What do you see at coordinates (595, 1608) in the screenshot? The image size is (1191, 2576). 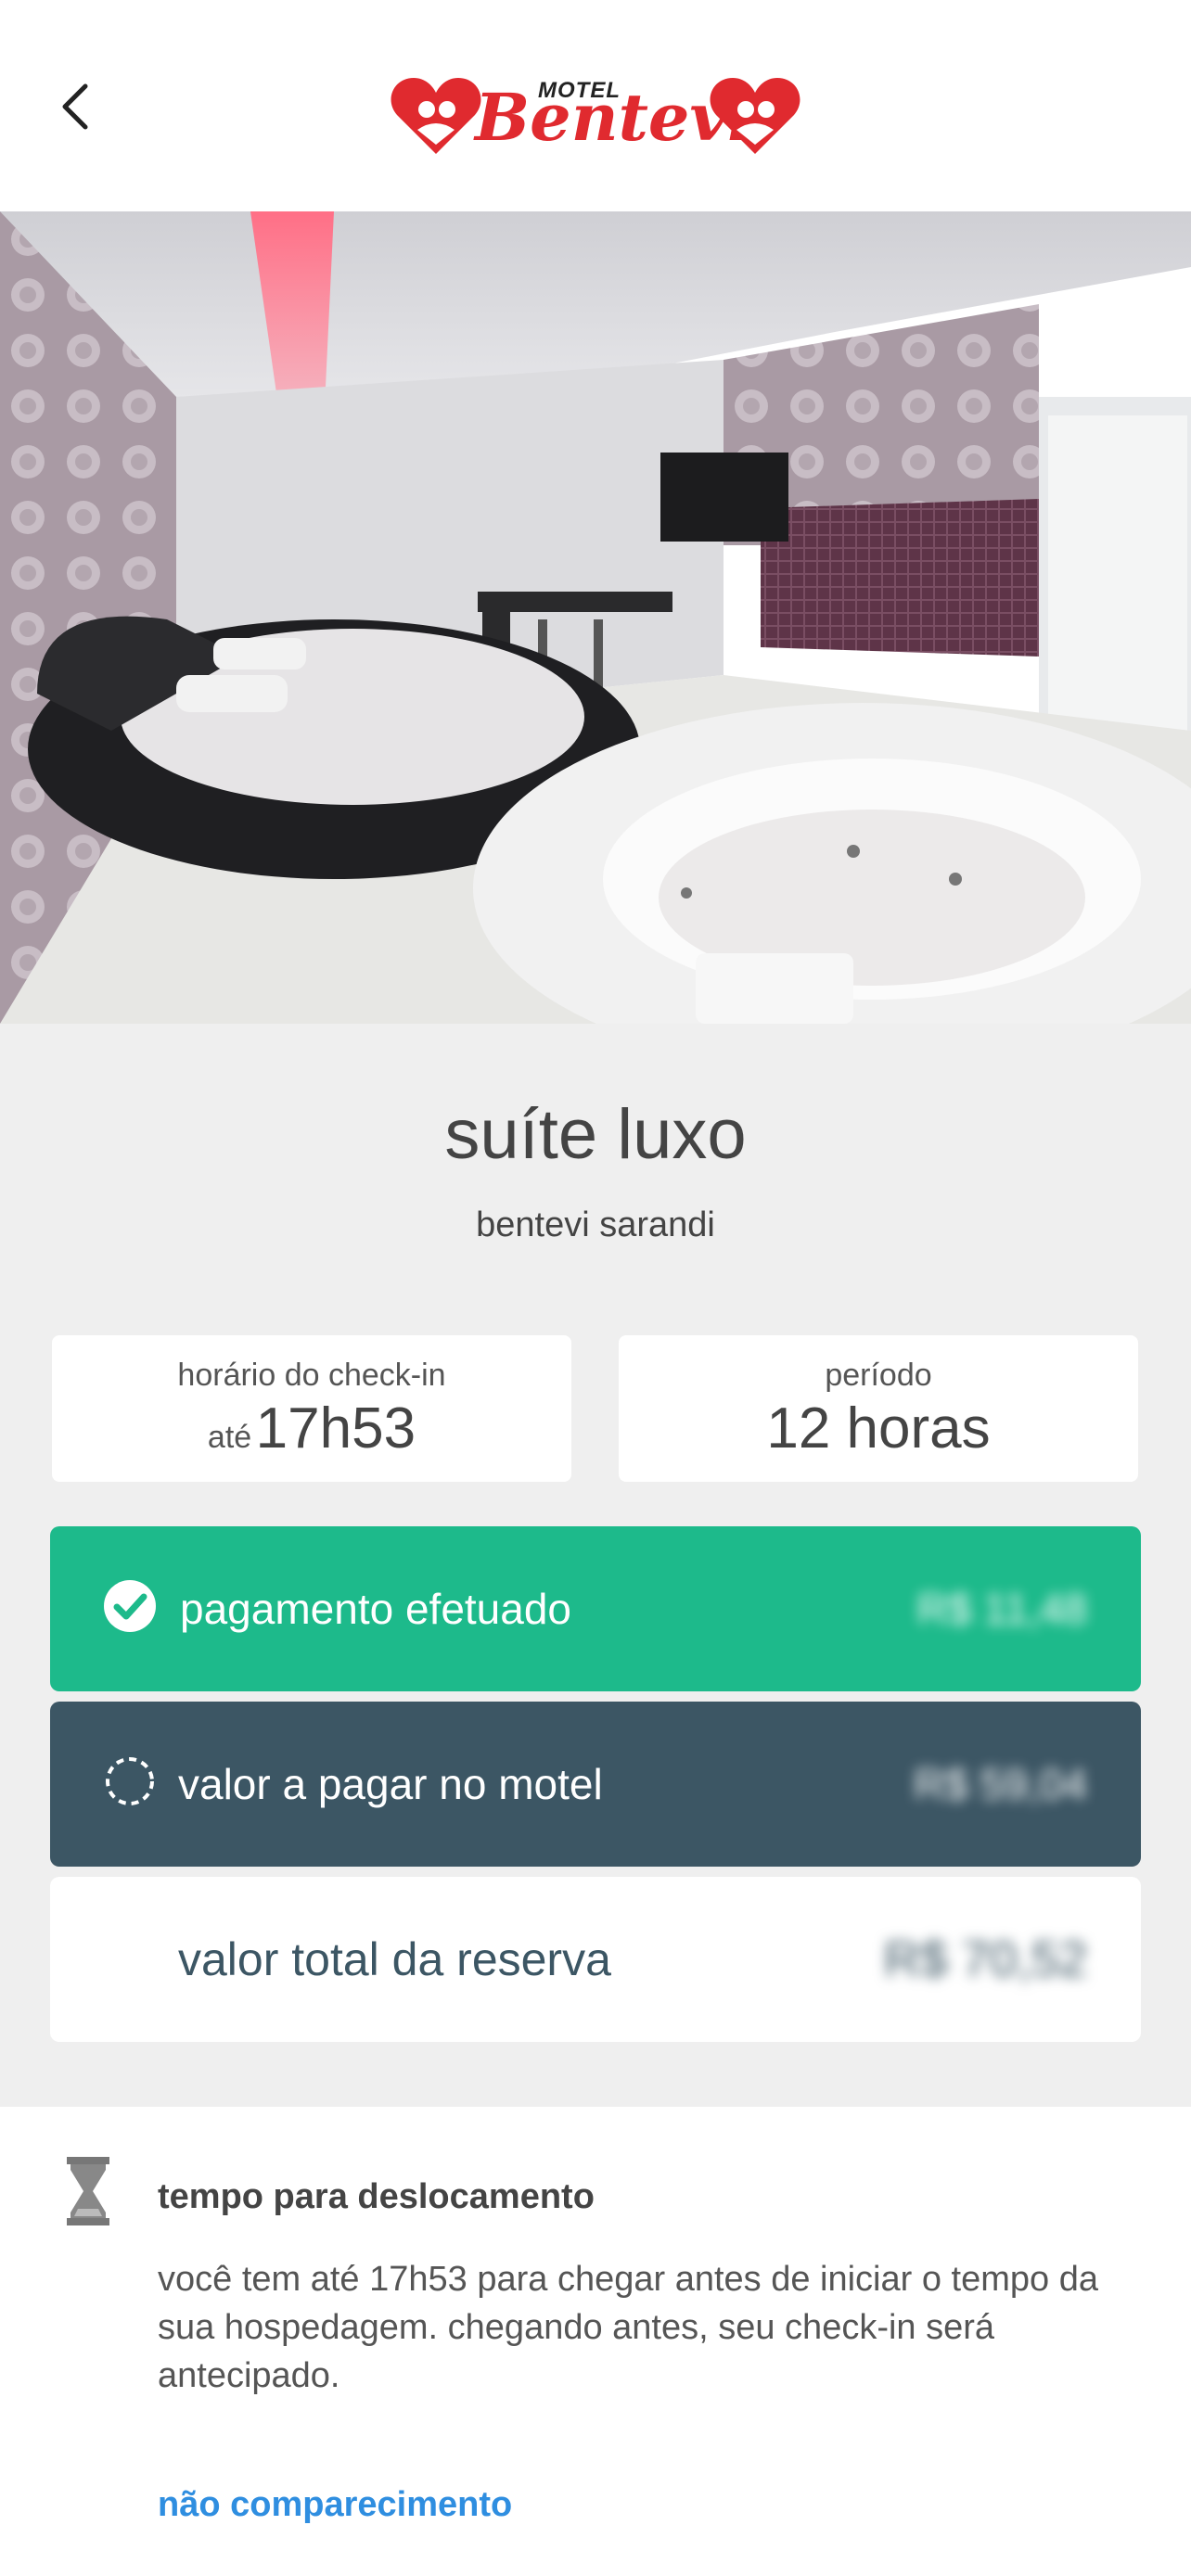 I see `payment-made-row: pagamento efetuado R$ 11,48` at bounding box center [595, 1608].